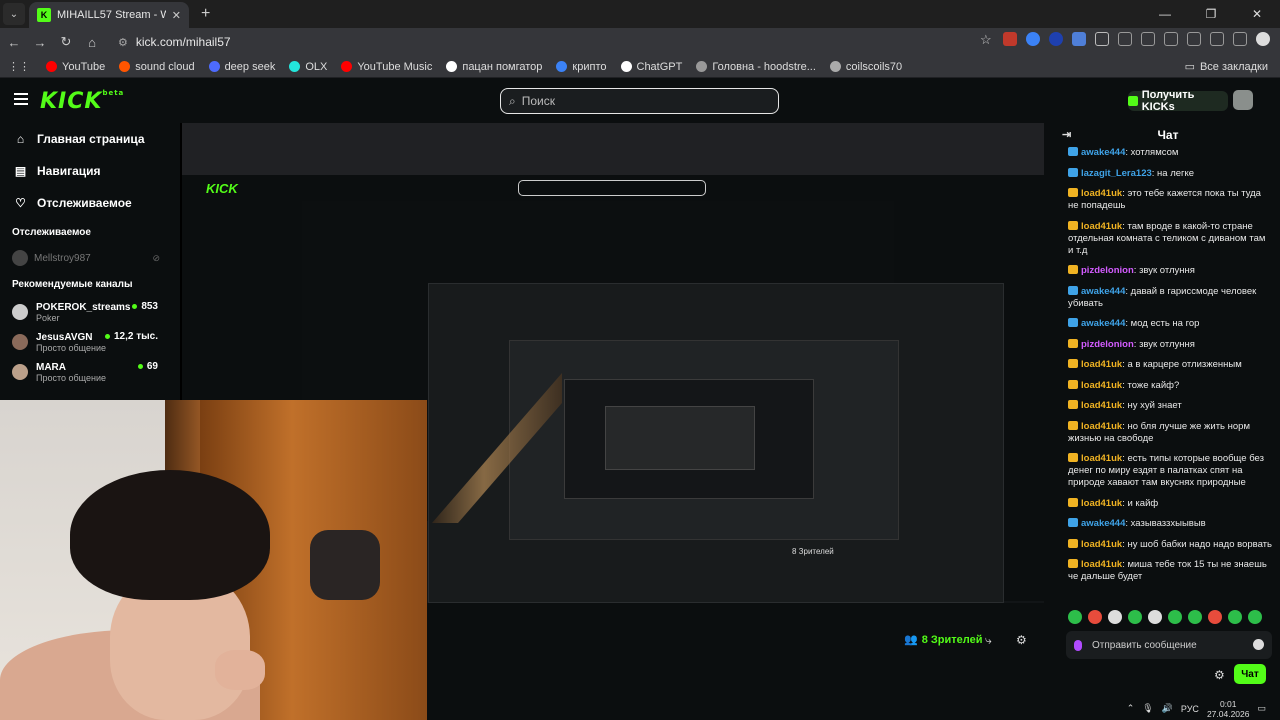 Image resolution: width=1280 pixels, height=720 pixels. What do you see at coordinates (157, 67) in the screenshot?
I see `bookmark-item: sound cloud` at bounding box center [157, 67].